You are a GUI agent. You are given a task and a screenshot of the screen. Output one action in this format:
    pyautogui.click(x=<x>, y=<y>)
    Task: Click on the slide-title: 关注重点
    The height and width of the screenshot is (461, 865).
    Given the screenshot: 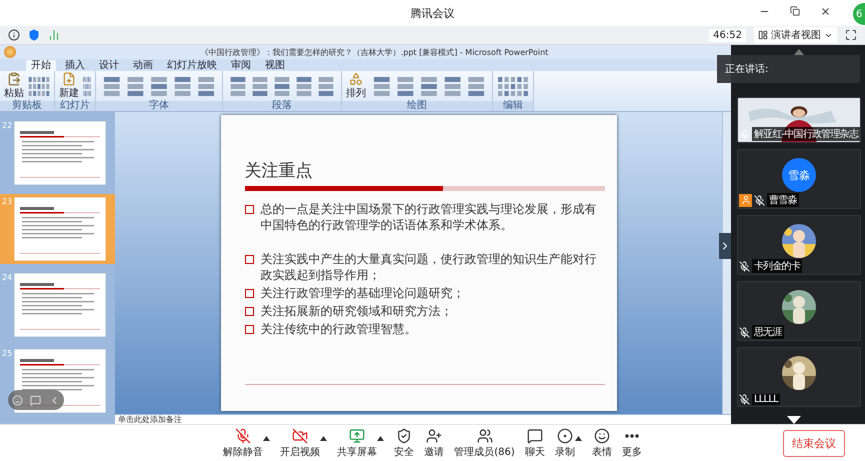 What is the action you would take?
    pyautogui.click(x=279, y=171)
    